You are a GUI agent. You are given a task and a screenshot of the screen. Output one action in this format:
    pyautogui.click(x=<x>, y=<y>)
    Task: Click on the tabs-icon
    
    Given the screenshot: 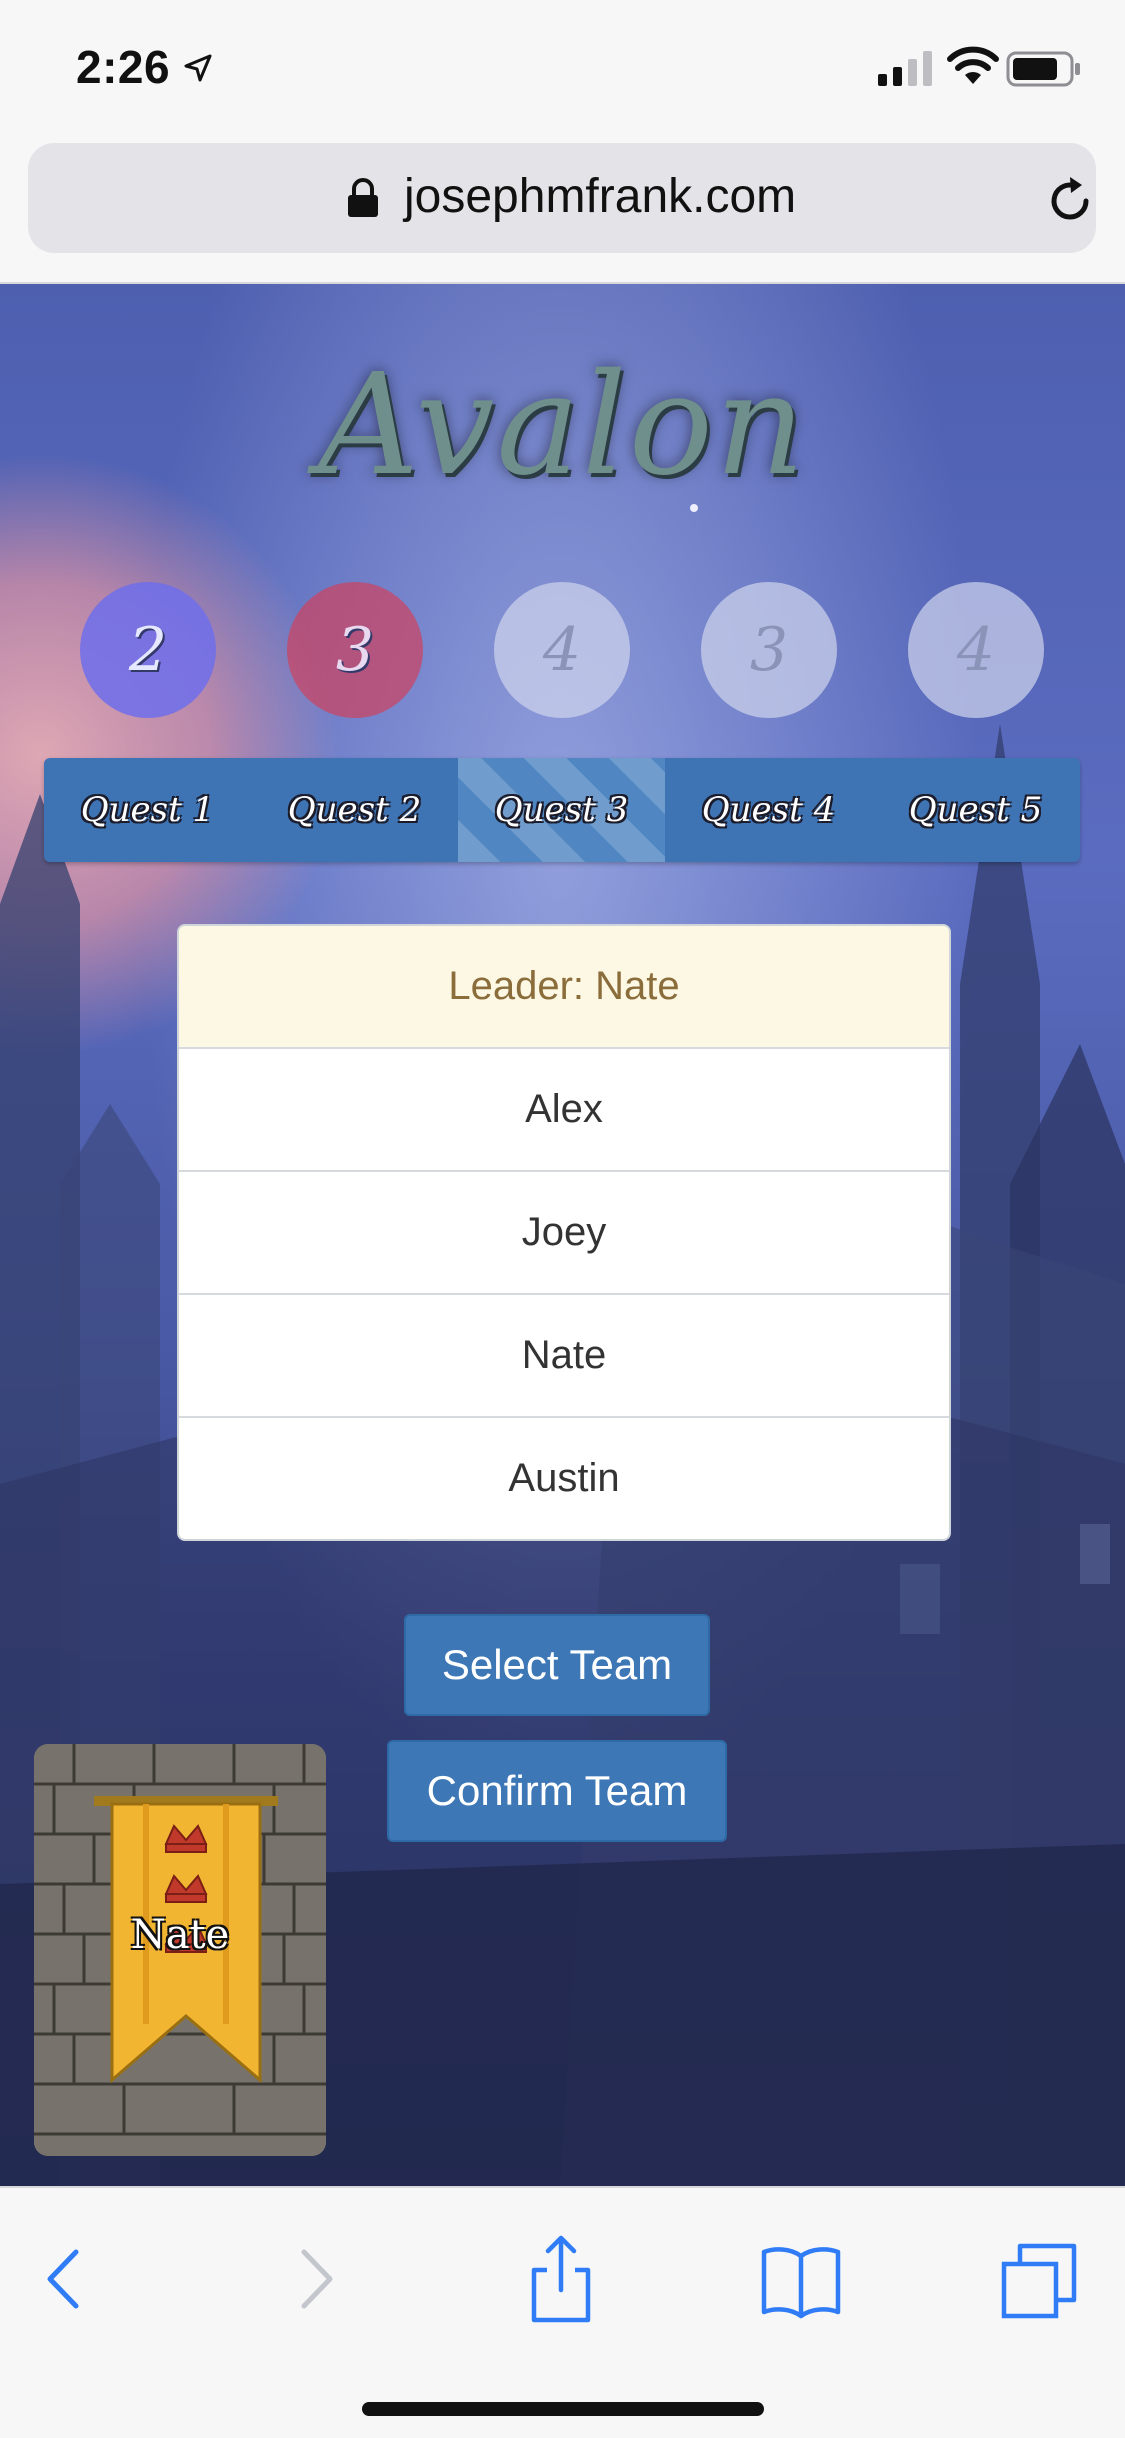 What is the action you would take?
    pyautogui.click(x=1039, y=2279)
    